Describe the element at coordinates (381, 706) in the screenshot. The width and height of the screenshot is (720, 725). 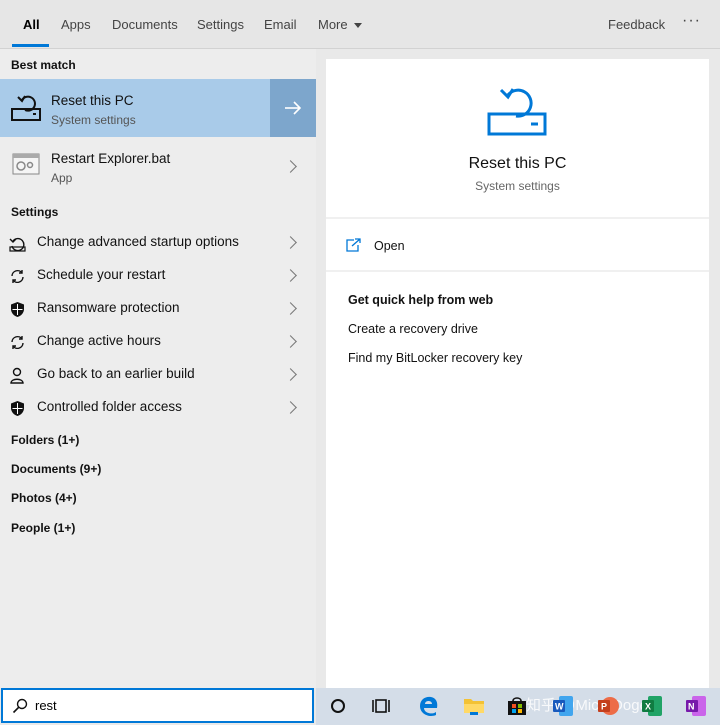
I see `task-view-icon` at that location.